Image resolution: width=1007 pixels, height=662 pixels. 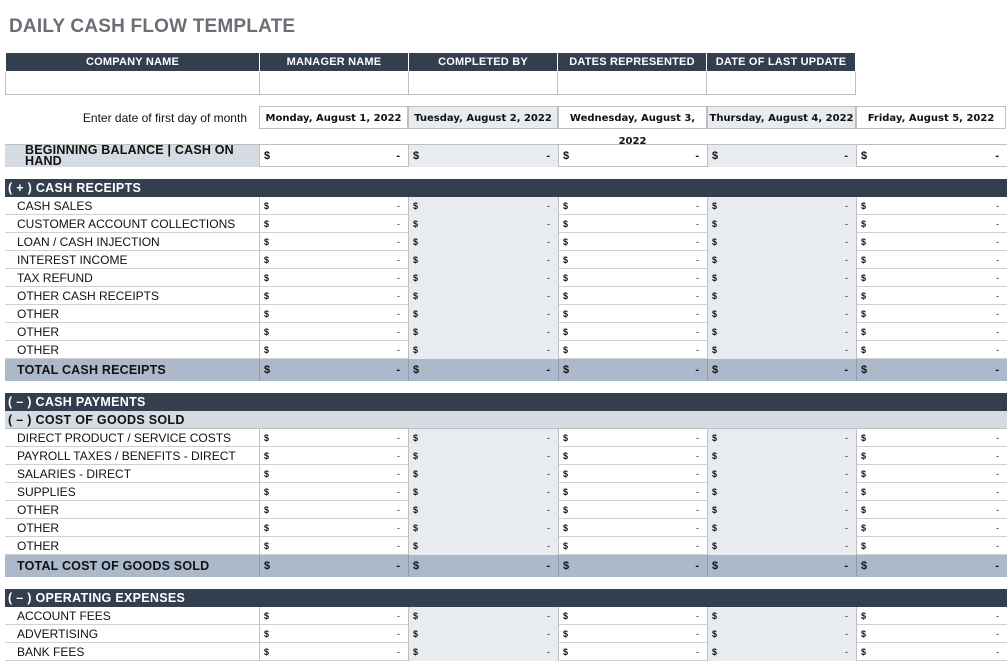 What do you see at coordinates (632, 528) in the screenshot?
I see `cogs-6-day-3-cell: $ -` at bounding box center [632, 528].